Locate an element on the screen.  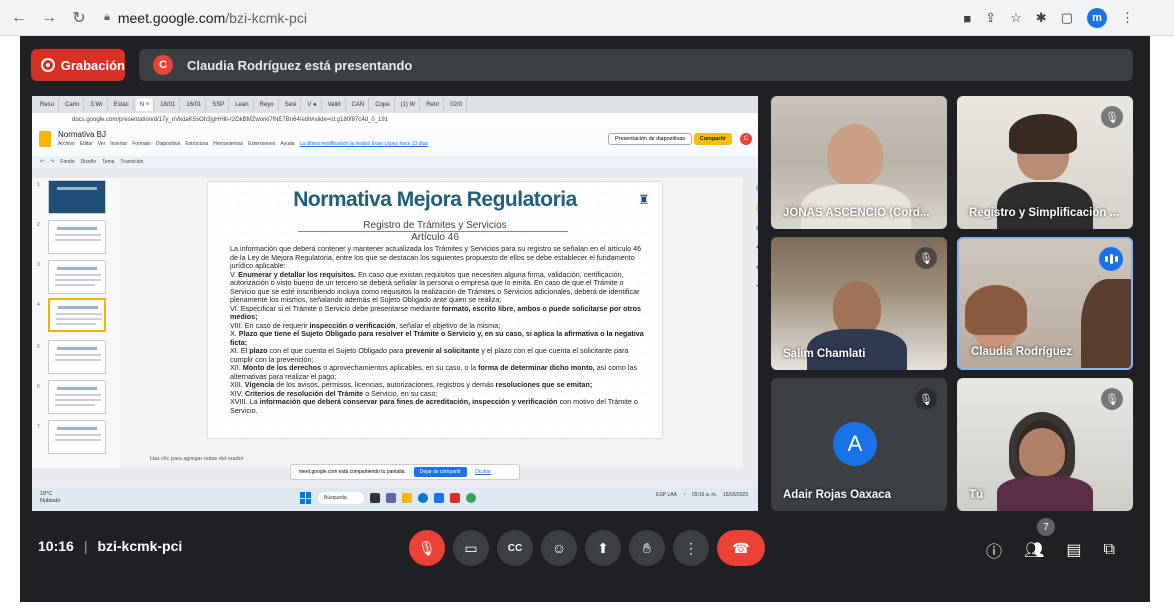
forward-icon: → is located at coordinates (49, 18).